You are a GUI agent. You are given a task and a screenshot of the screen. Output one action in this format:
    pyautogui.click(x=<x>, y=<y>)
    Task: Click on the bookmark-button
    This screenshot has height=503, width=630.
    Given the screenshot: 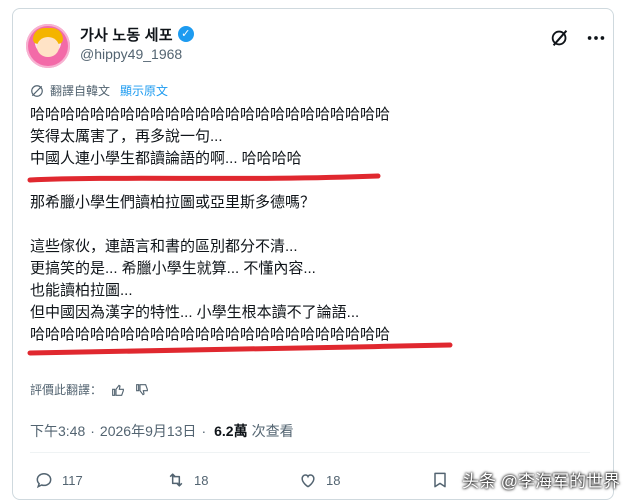 What is the action you would take?
    pyautogui.click(x=444, y=480)
    